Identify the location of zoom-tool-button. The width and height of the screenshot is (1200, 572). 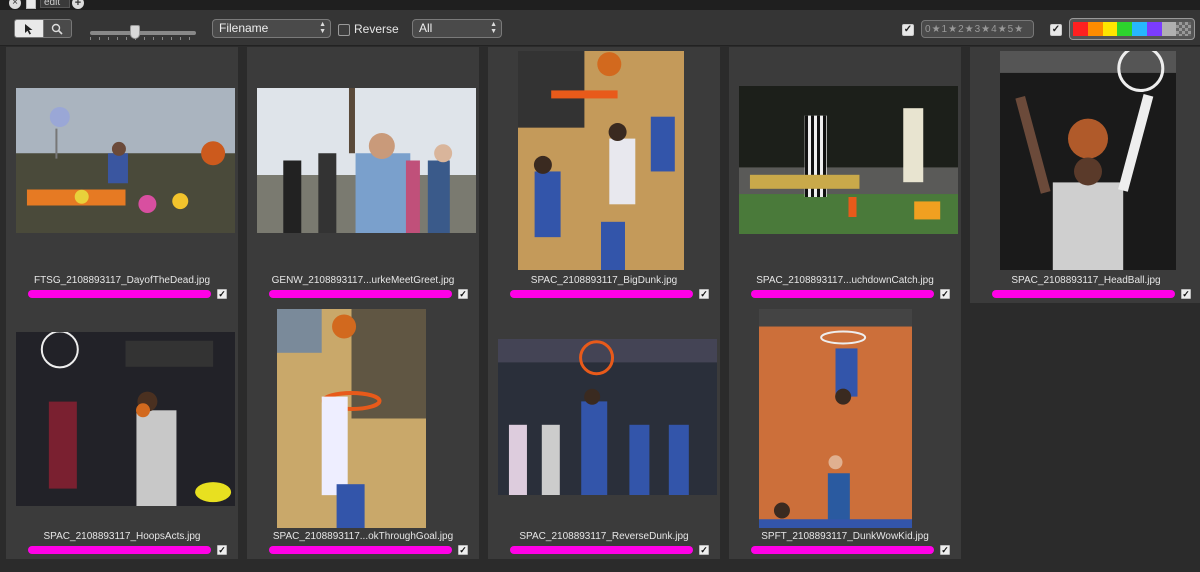
(57, 28).